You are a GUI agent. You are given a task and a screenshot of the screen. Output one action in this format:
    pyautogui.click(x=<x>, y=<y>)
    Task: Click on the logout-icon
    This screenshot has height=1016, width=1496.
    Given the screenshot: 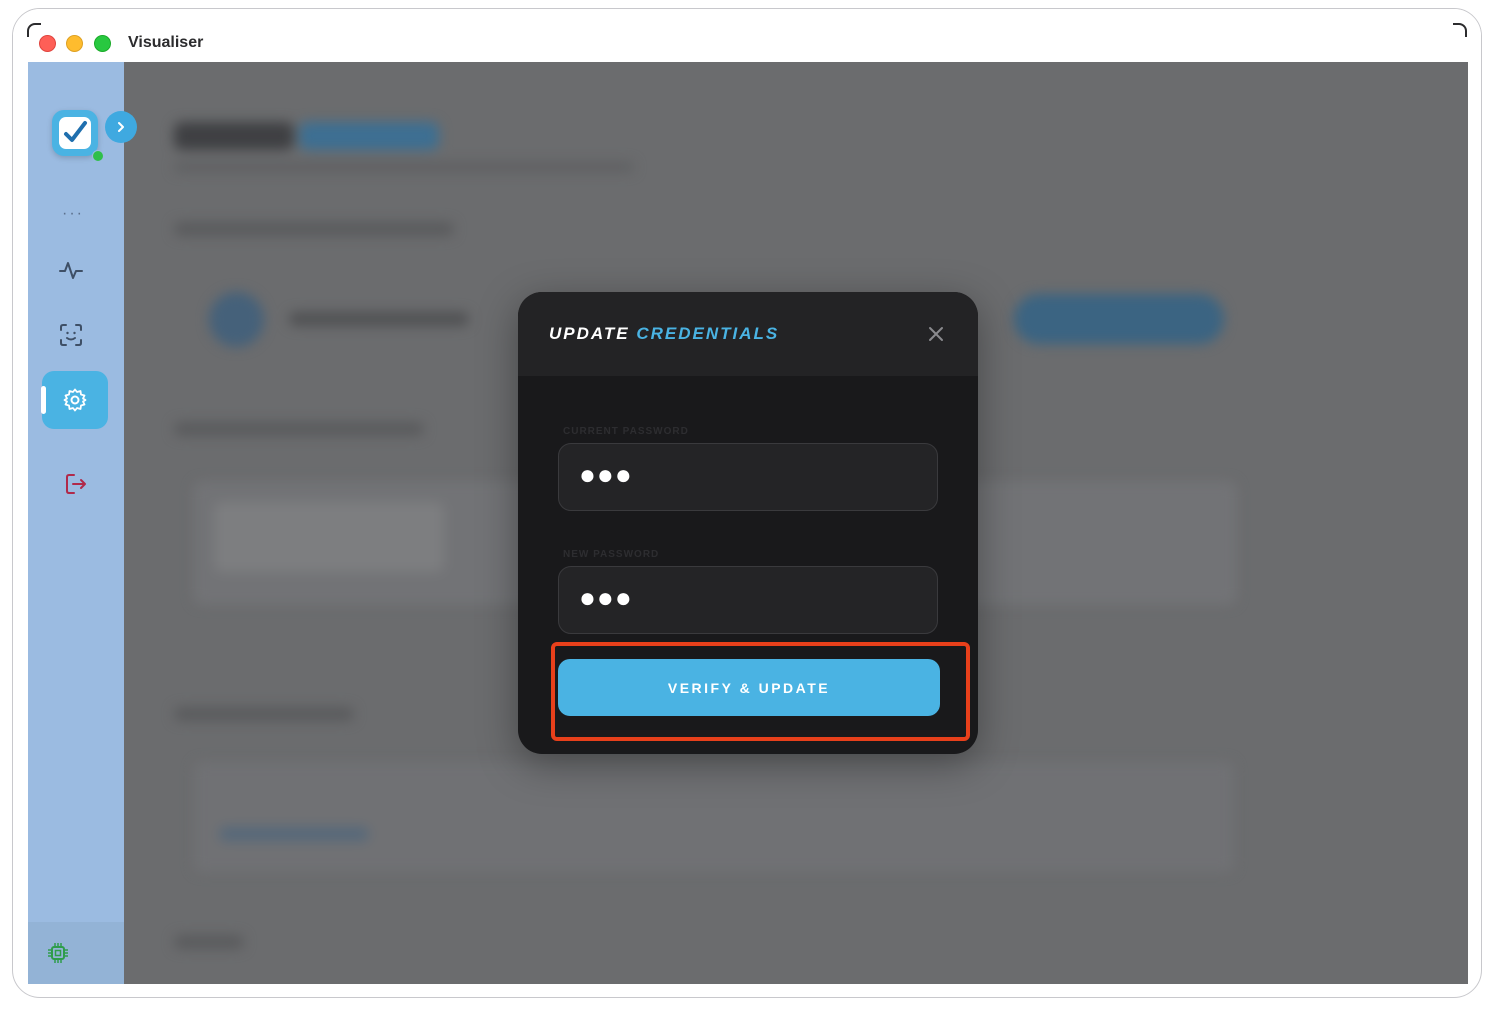 What is the action you would take?
    pyautogui.click(x=76, y=484)
    